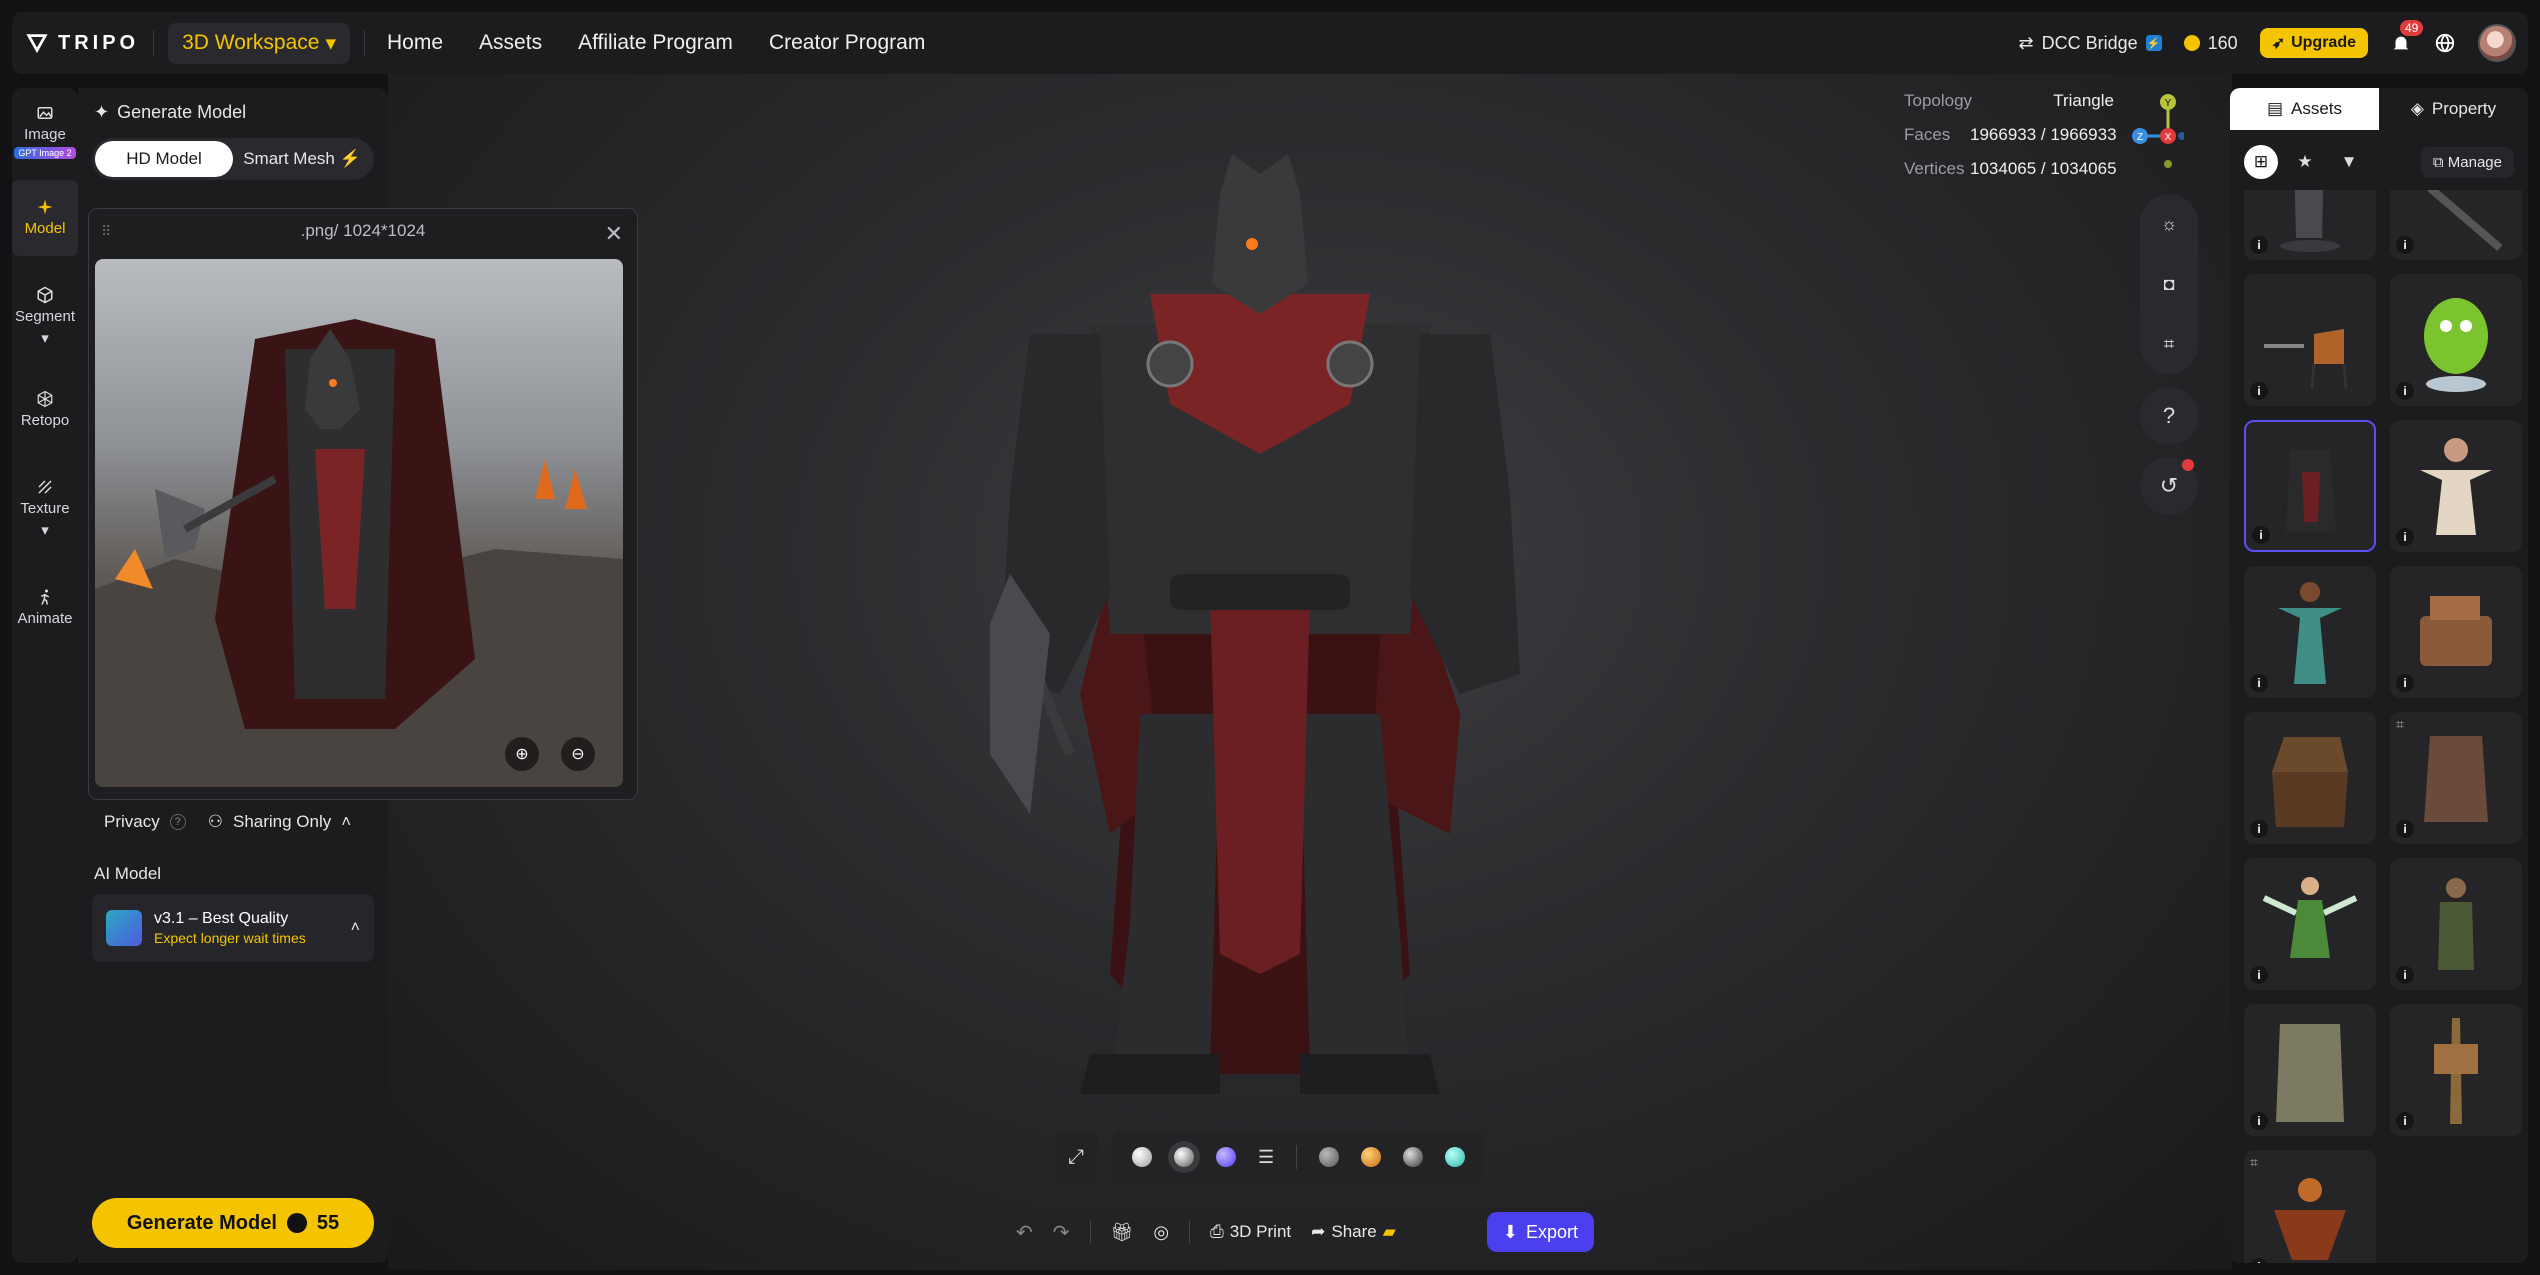 The height and width of the screenshot is (1275, 2540). Describe the element at coordinates (655, 43) in the screenshot. I see `nav-affiliate: Affiliate Program` at that location.